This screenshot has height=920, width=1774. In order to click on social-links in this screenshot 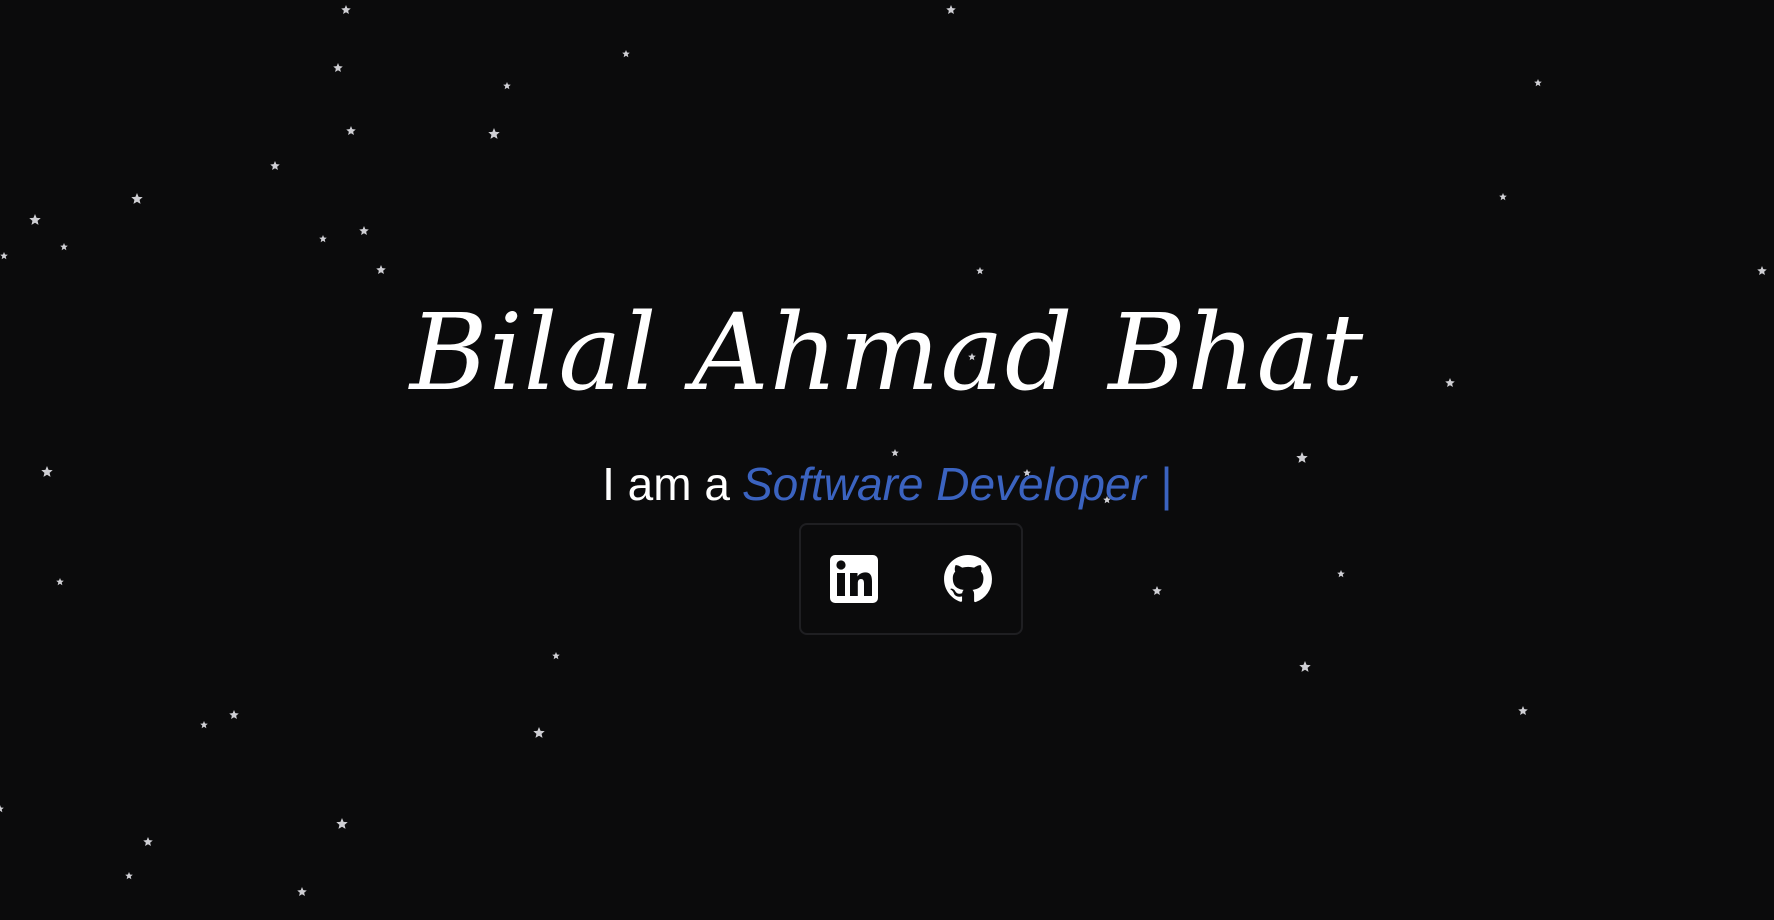, I will do `click(911, 579)`.